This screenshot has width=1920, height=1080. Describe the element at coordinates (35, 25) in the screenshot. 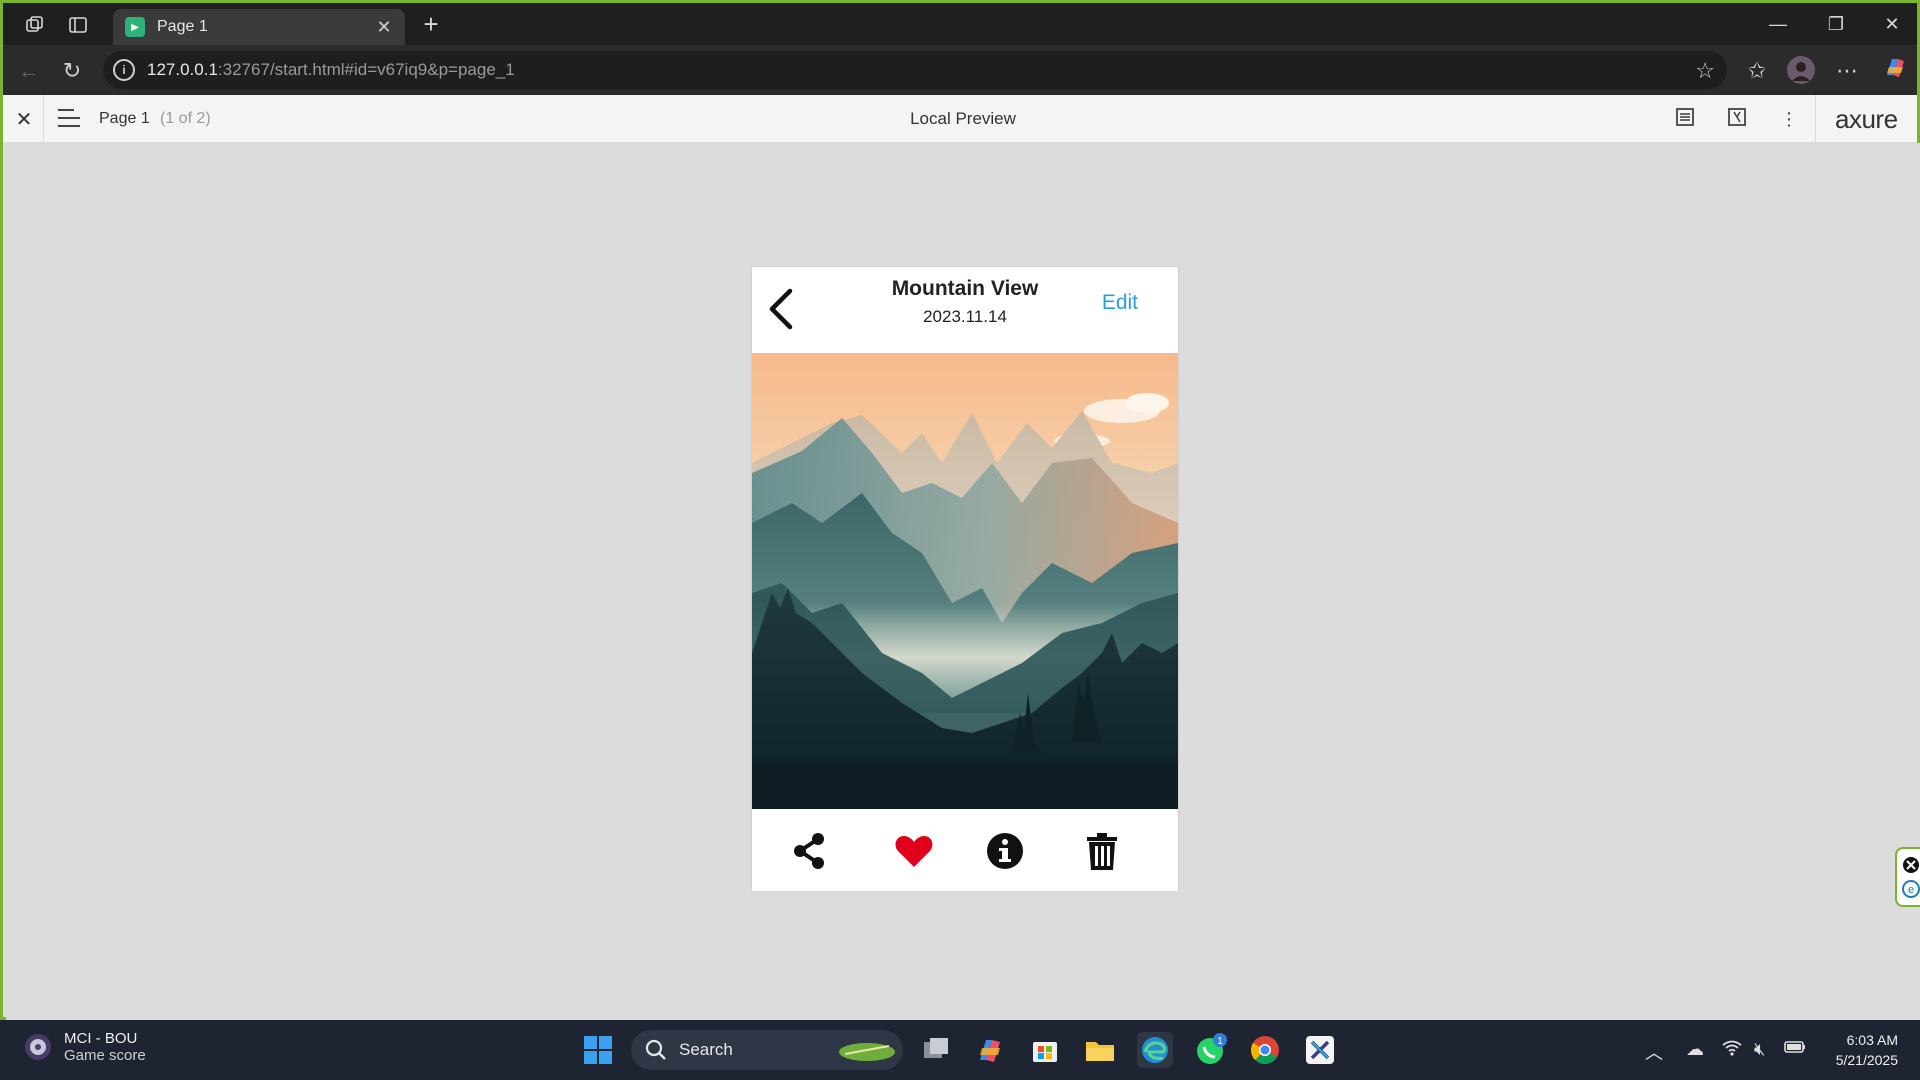

I see `workspaces-icon` at that location.